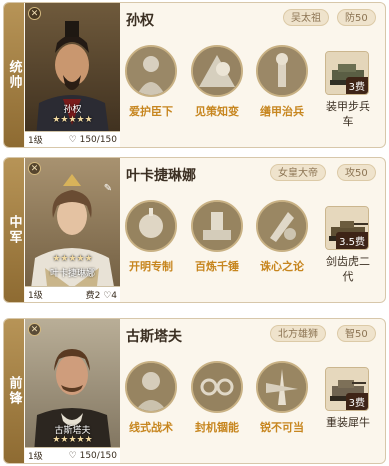  Describe the element at coordinates (282, 111) in the screenshot. I see `skill-label: 缮甲治兵` at that location.